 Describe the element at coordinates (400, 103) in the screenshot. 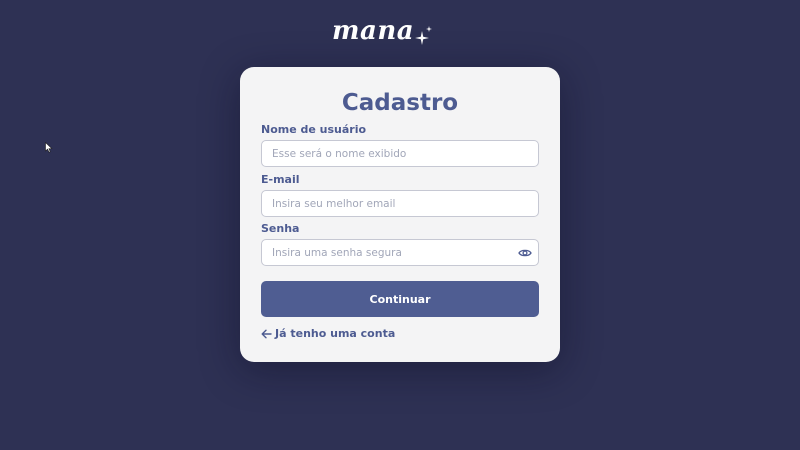

I see `form-title: Cadastro` at that location.